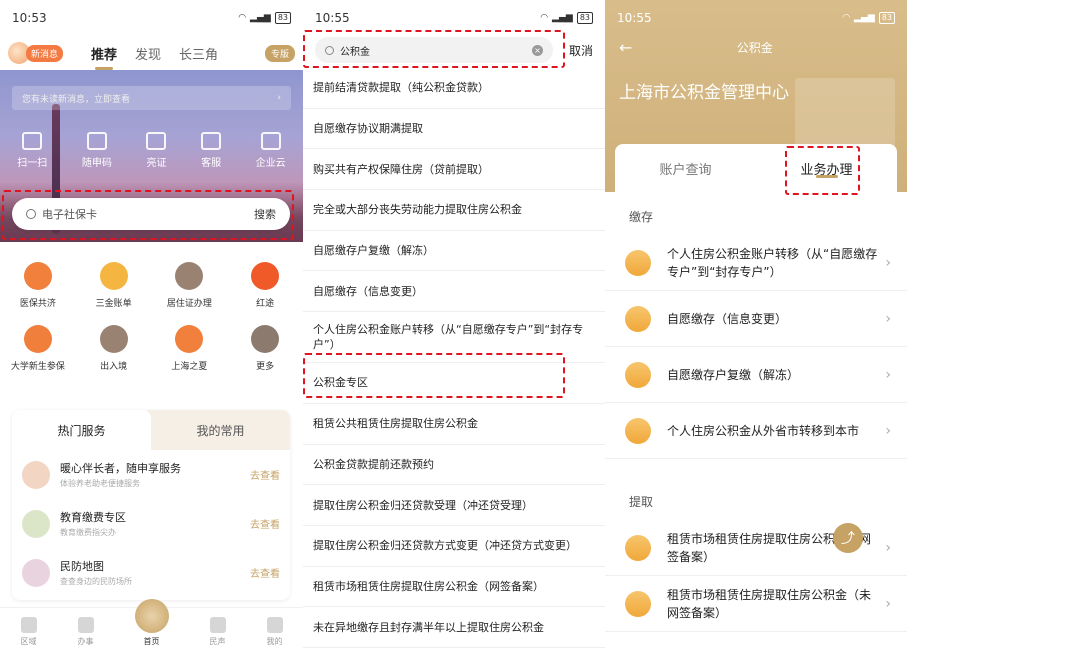 This screenshot has width=1080, height=653. Describe the element at coordinates (85, 625) in the screenshot. I see `pen-icon` at that location.